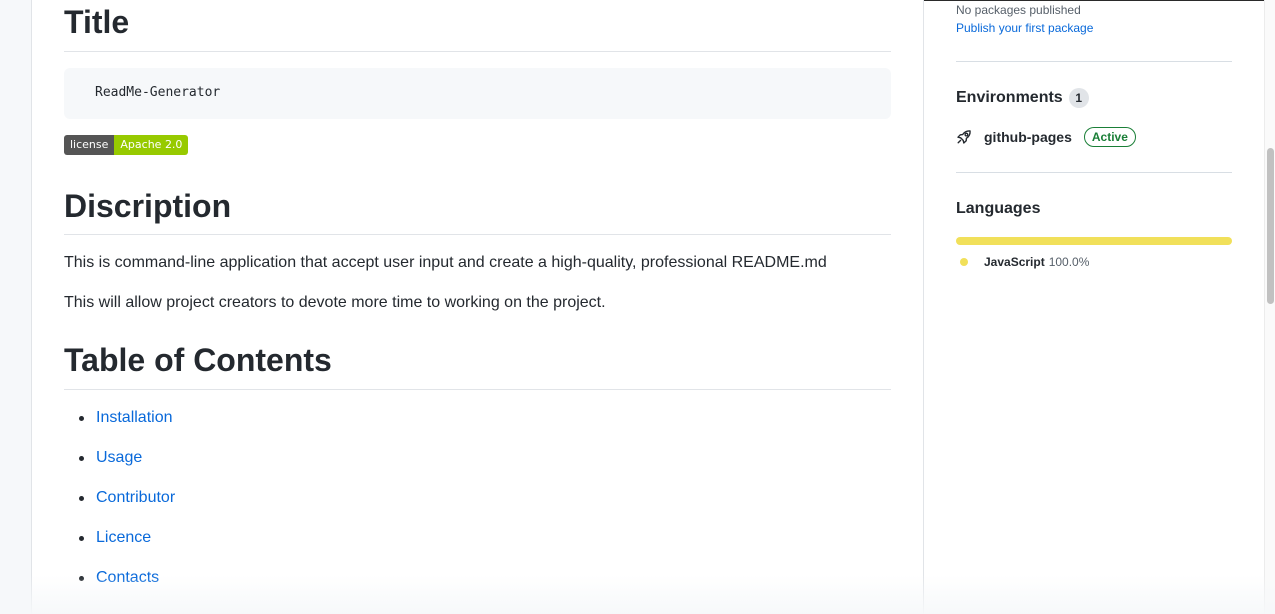 The width and height of the screenshot is (1275, 614). I want to click on language-item: JavaScript 100.0%, so click(1022, 262).